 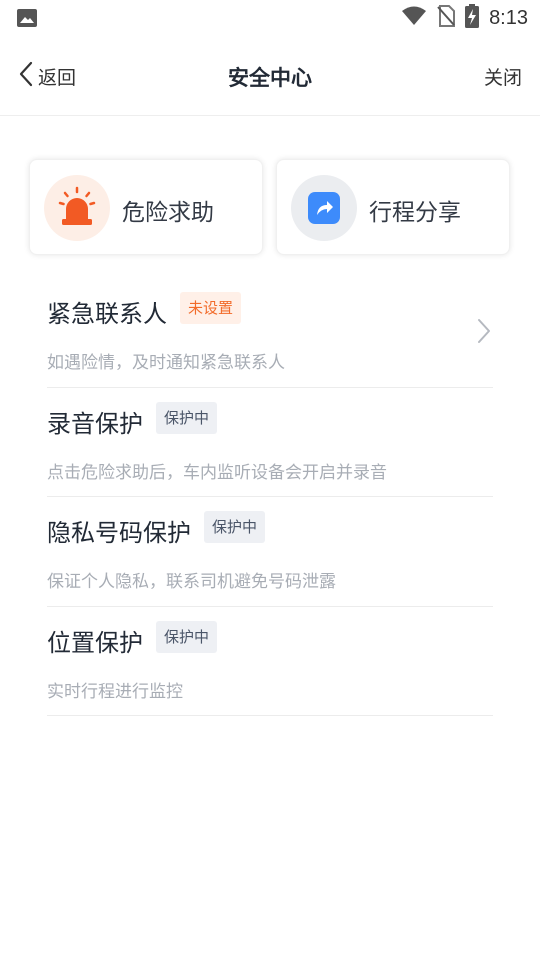 I want to click on chevron-right-icon, so click(x=484, y=333).